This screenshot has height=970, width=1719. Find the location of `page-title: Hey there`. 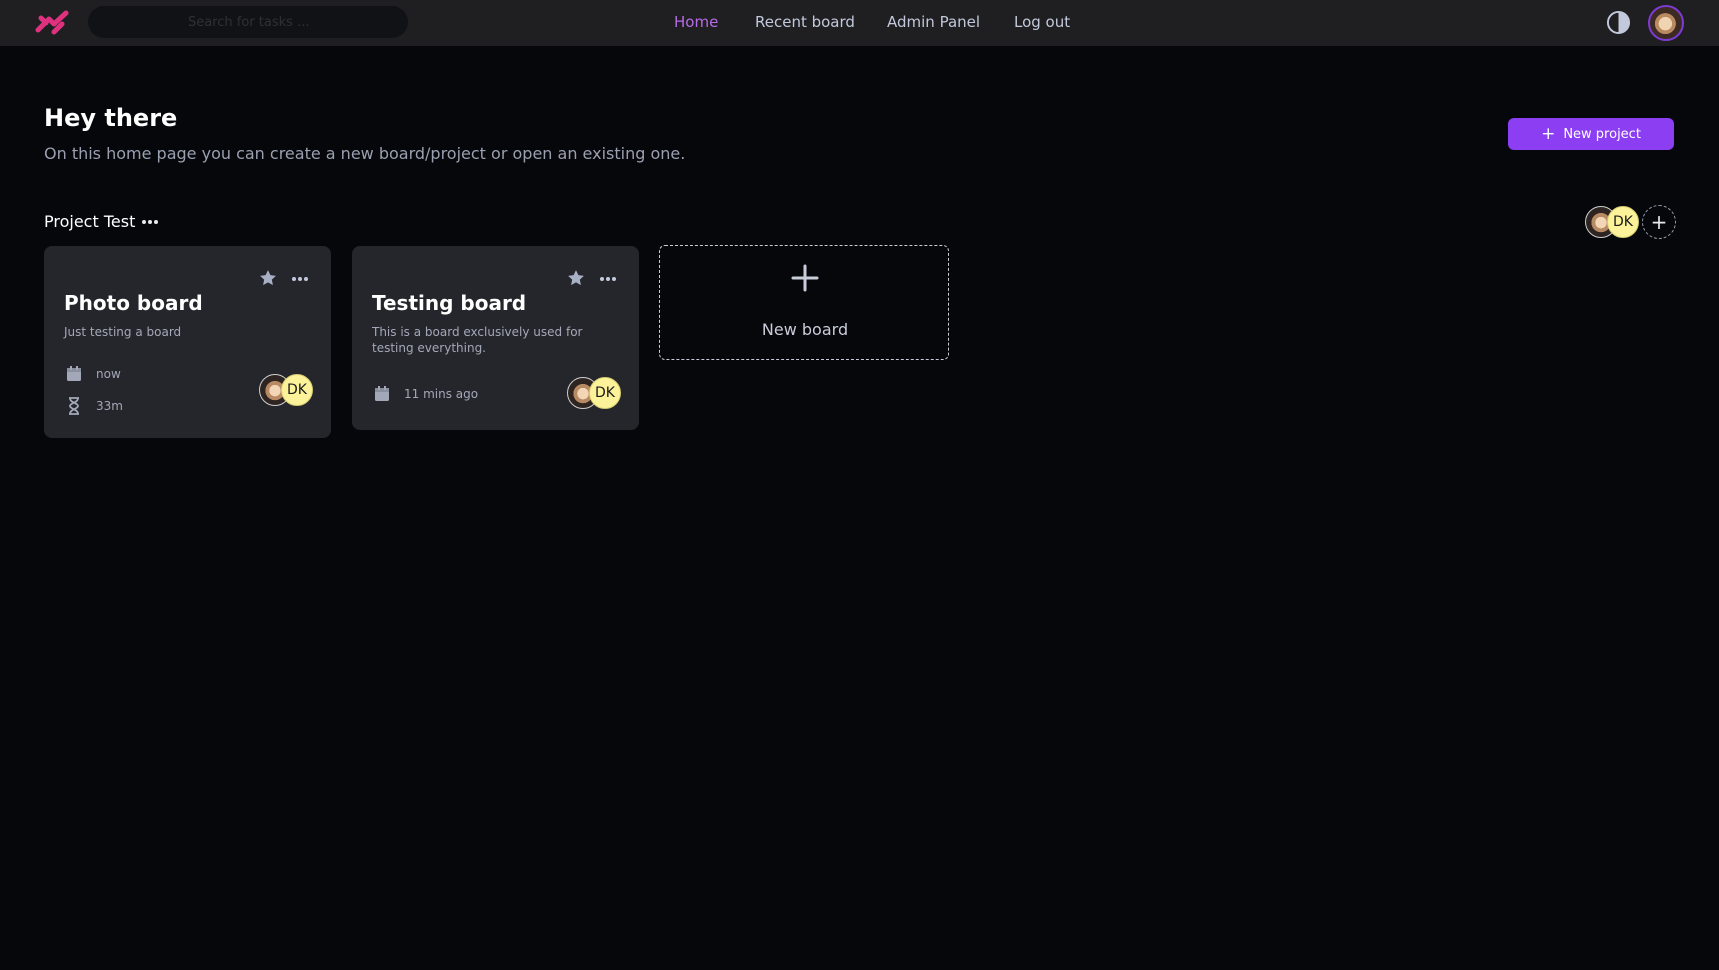

page-title: Hey there is located at coordinates (111, 118).